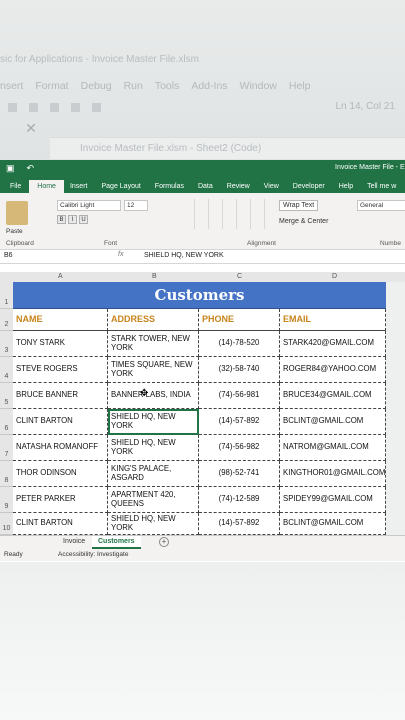  What do you see at coordinates (153, 320) in the screenshot?
I see `header-address: ADDRESS` at bounding box center [153, 320].